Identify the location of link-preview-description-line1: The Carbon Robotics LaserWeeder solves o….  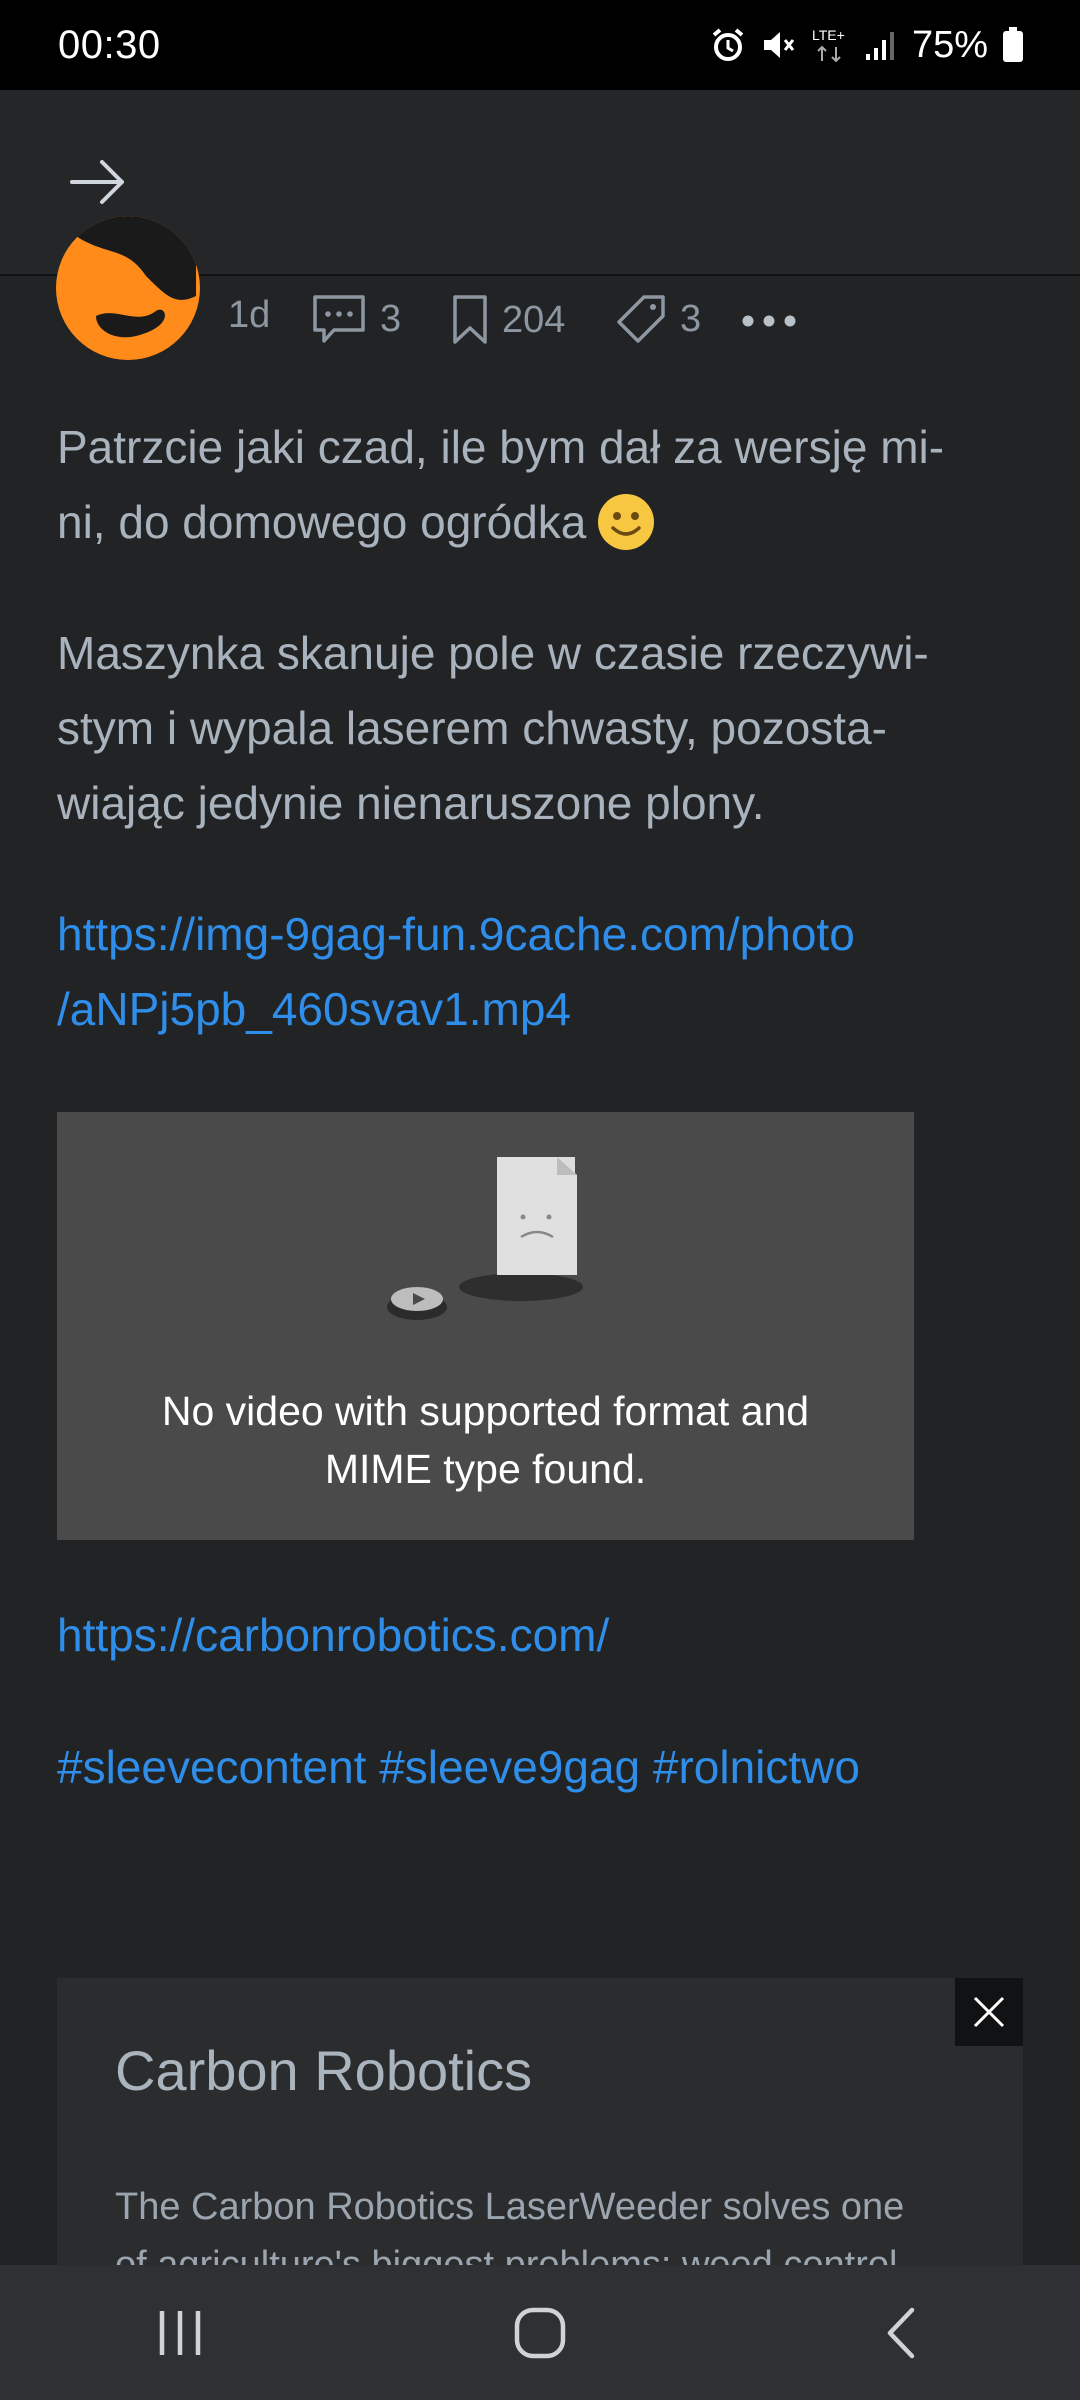
(510, 2207).